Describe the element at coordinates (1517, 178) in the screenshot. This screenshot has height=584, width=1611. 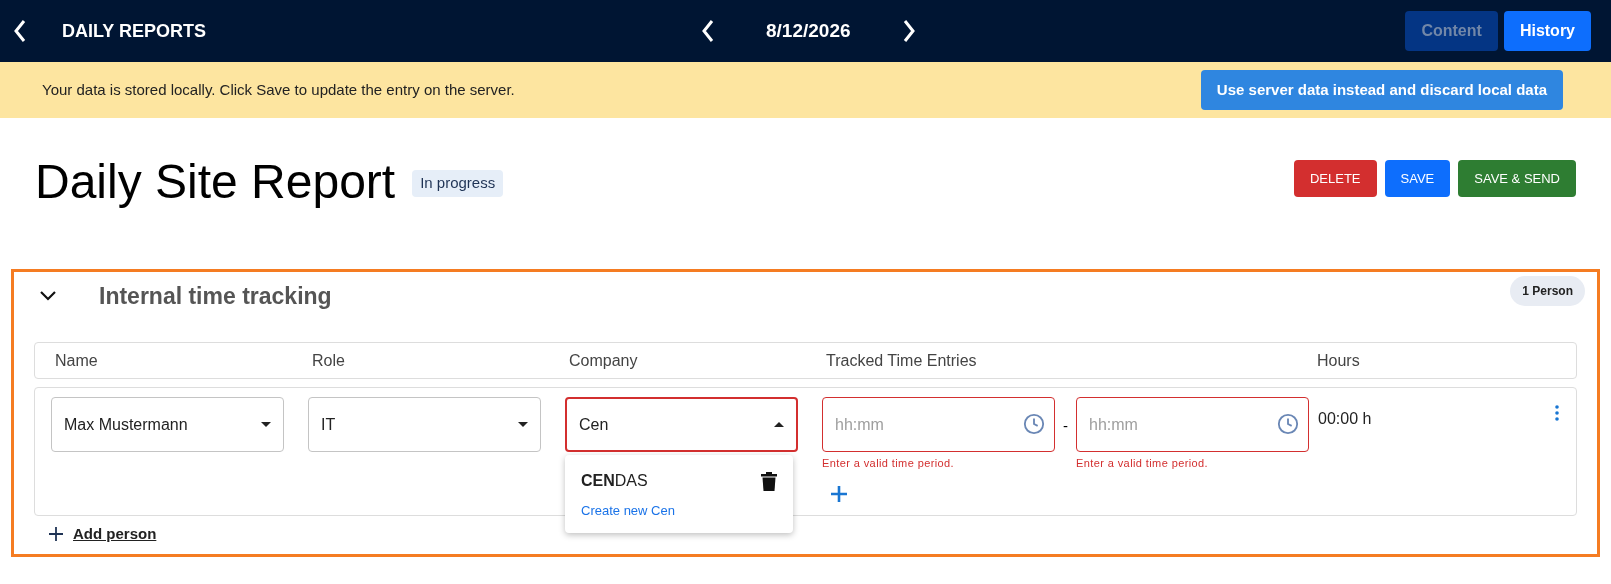
I see `action-button: SAVE & SEND` at that location.